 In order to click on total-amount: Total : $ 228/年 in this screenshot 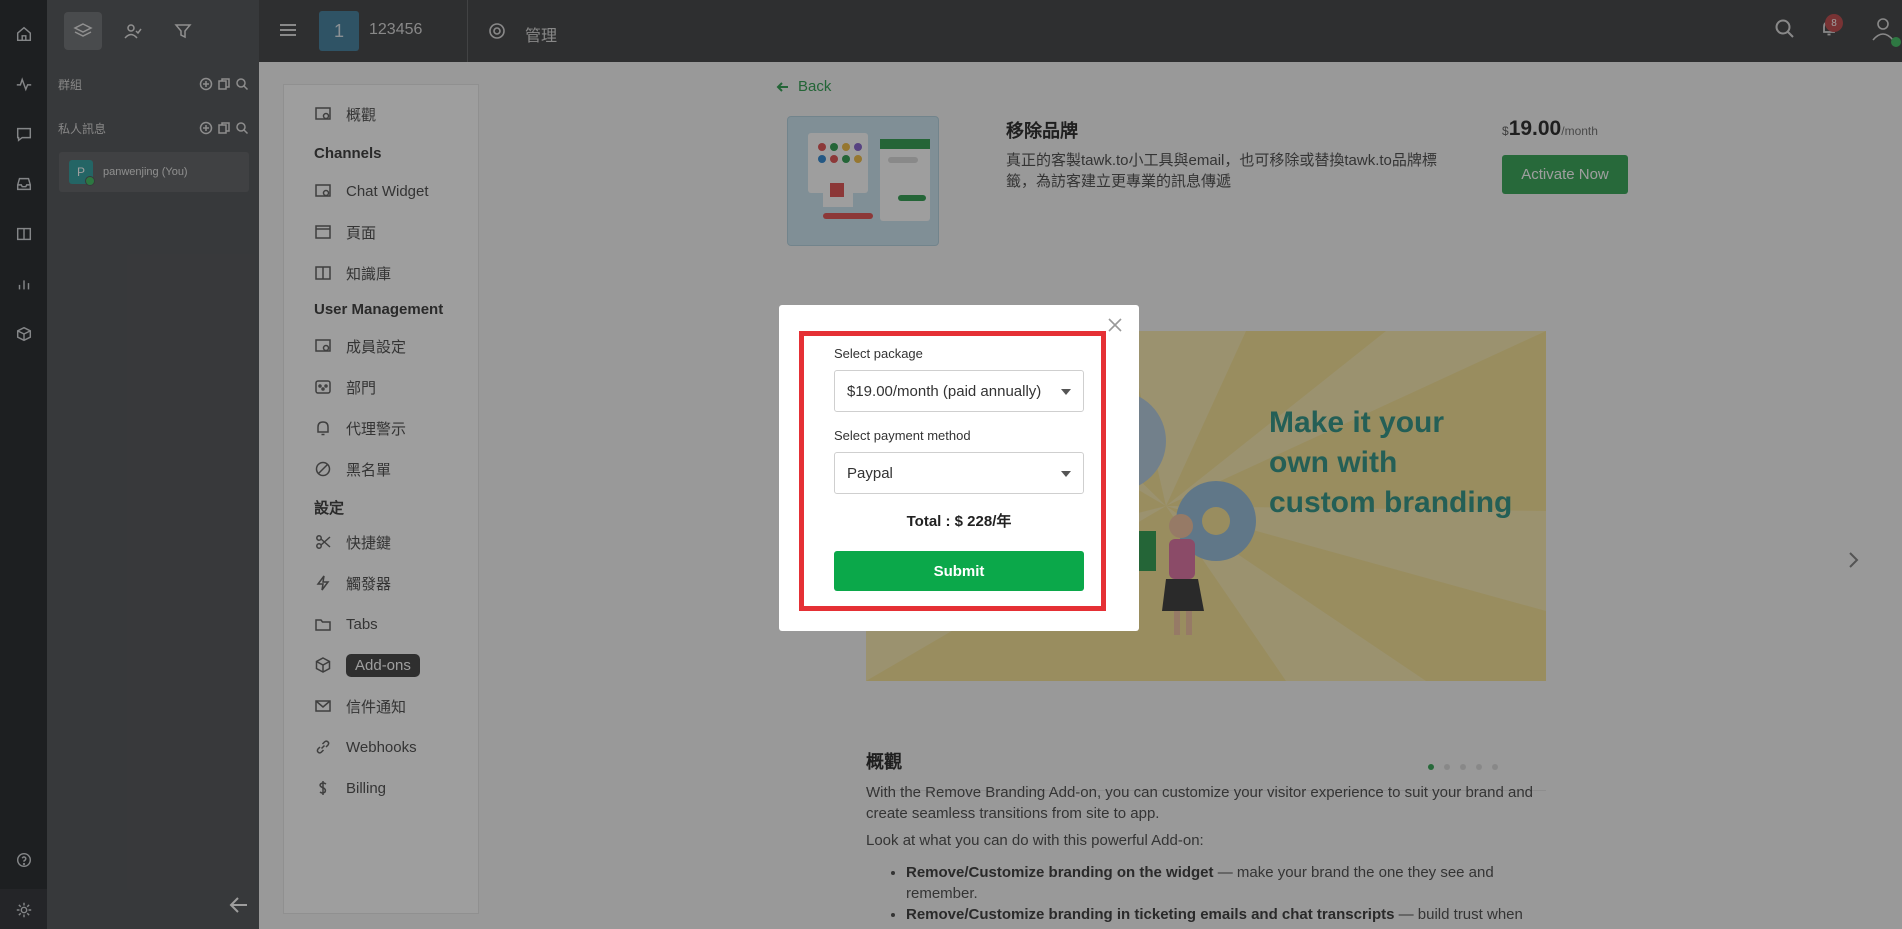, I will do `click(959, 521)`.